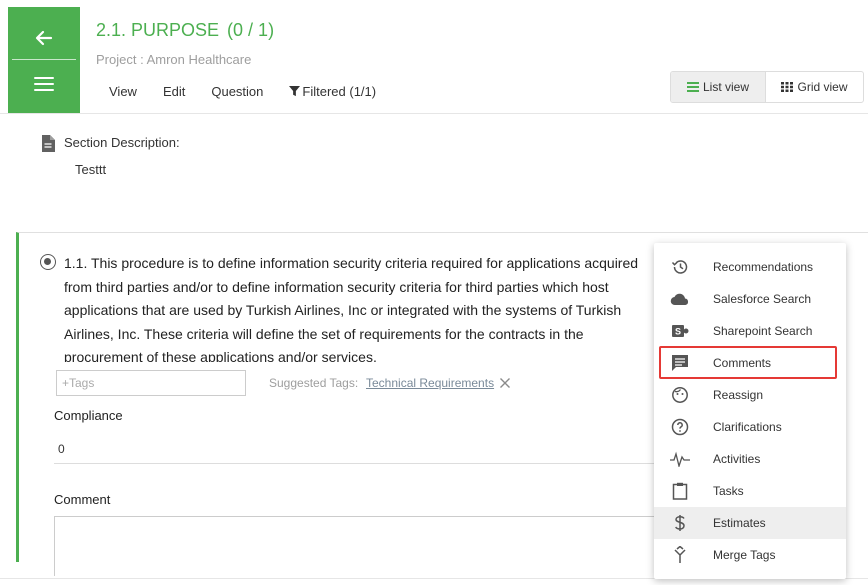 Image resolution: width=868 pixels, height=585 pixels. I want to click on hamburger-menu-button, so click(44, 84).